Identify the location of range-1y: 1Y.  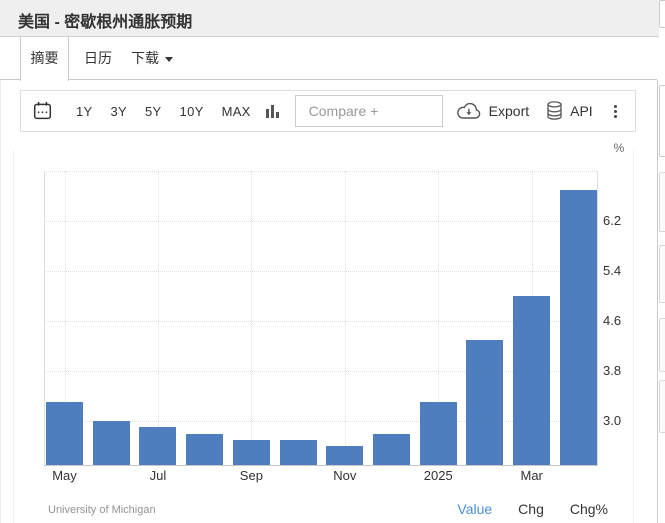
(84, 111).